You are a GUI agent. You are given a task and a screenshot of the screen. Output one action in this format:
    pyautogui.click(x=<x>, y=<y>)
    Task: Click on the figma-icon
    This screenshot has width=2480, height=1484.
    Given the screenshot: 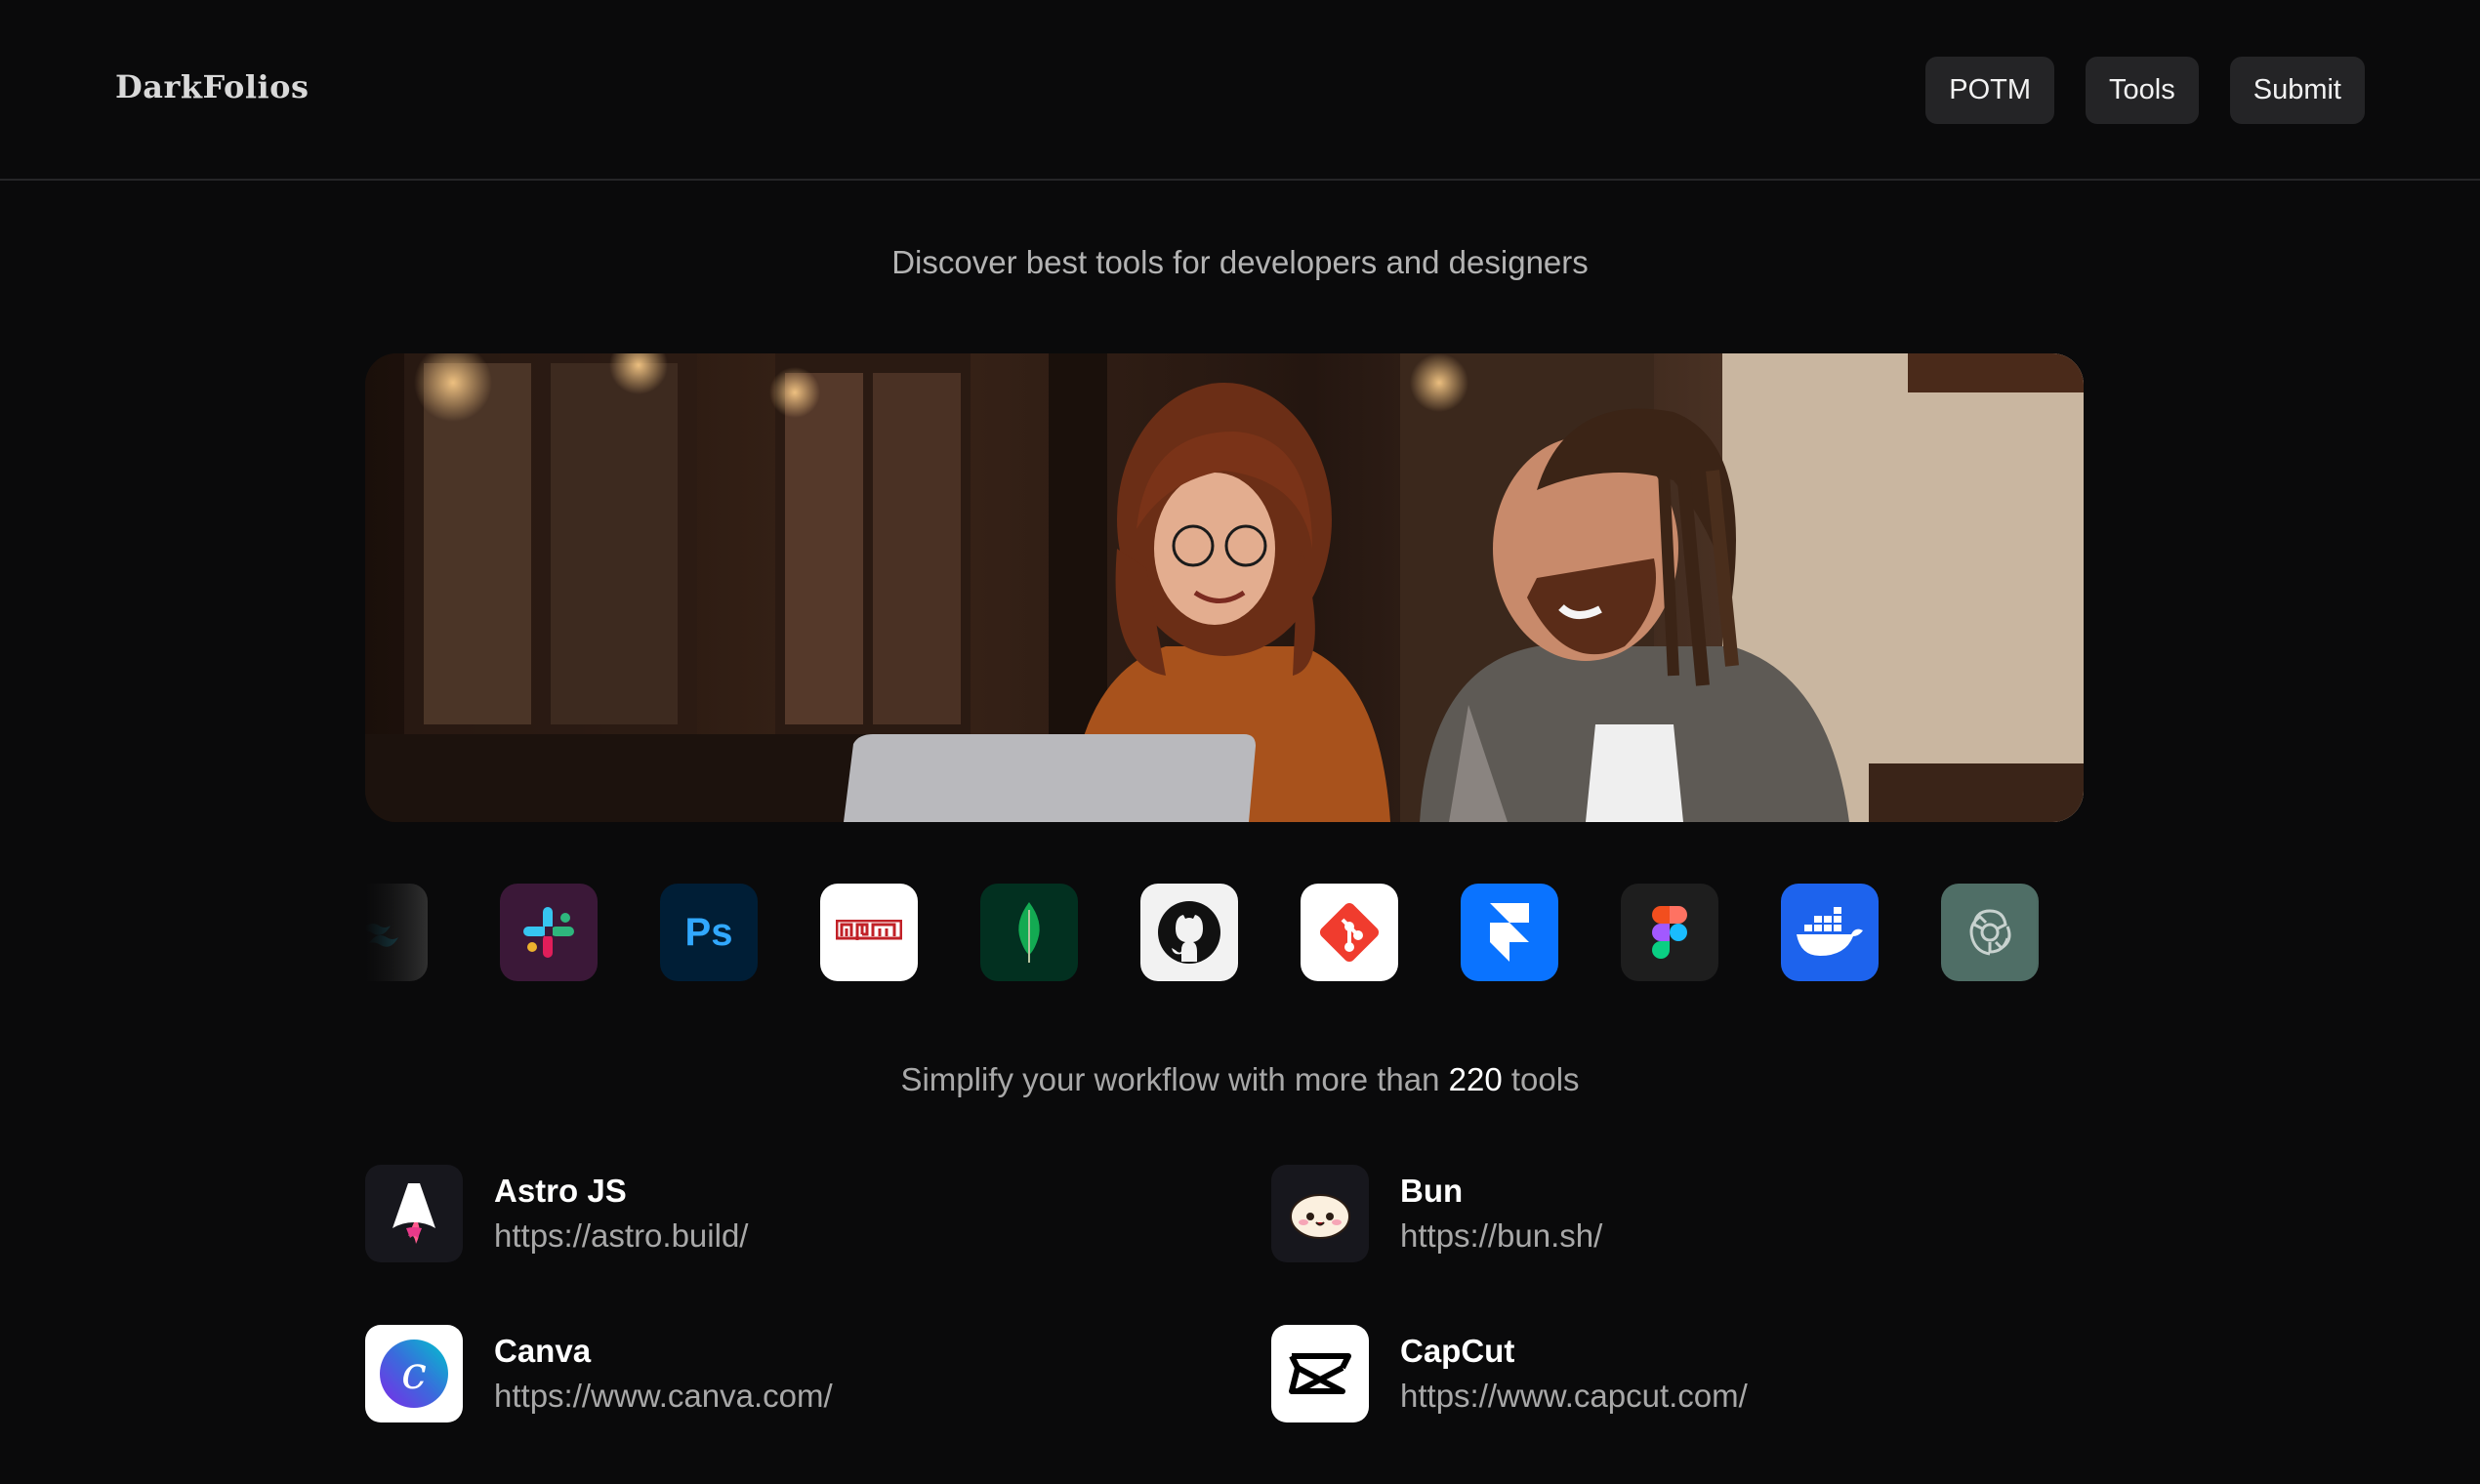 What is the action you would take?
    pyautogui.click(x=1669, y=933)
    